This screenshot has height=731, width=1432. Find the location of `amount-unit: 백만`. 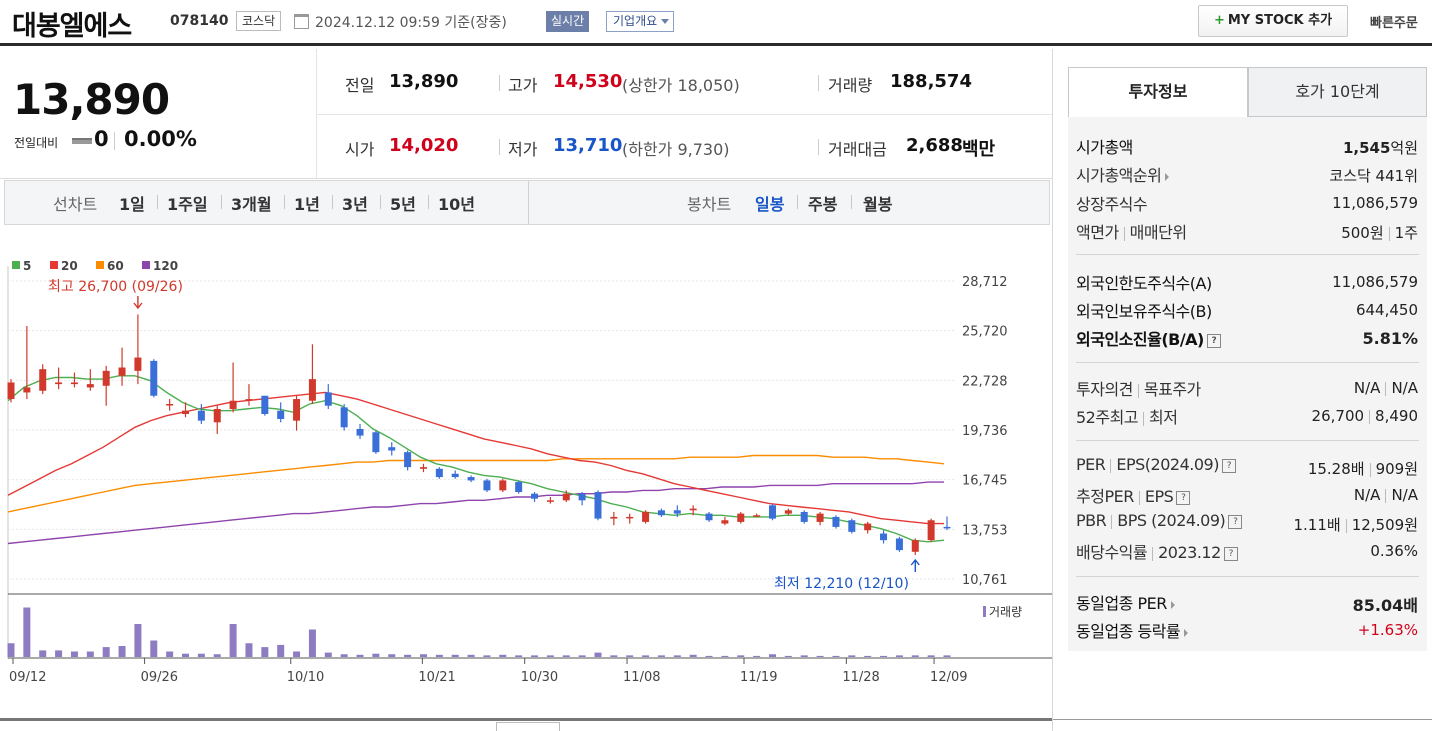

amount-unit: 백만 is located at coordinates (979, 149).